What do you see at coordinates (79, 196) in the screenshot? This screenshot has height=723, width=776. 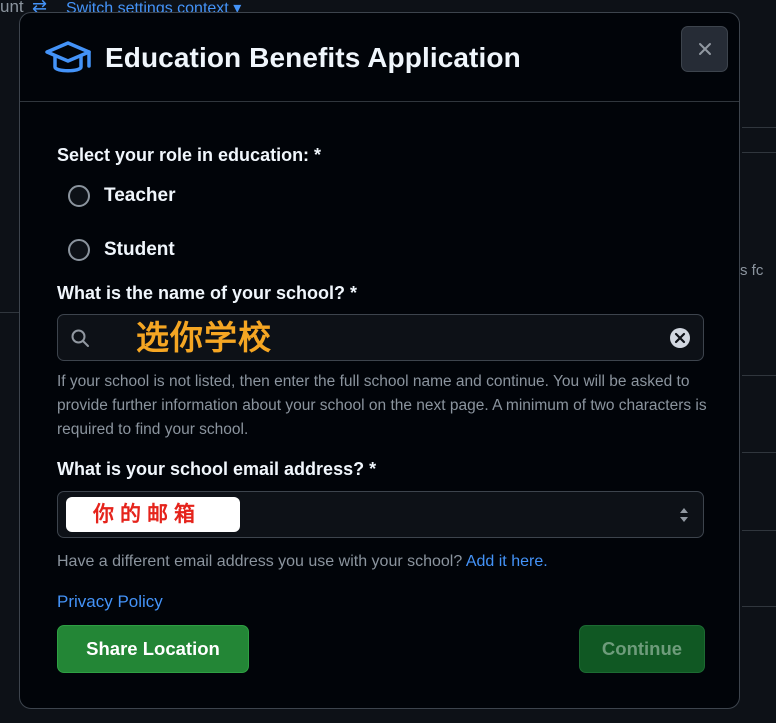 I see `teacher-radio` at bounding box center [79, 196].